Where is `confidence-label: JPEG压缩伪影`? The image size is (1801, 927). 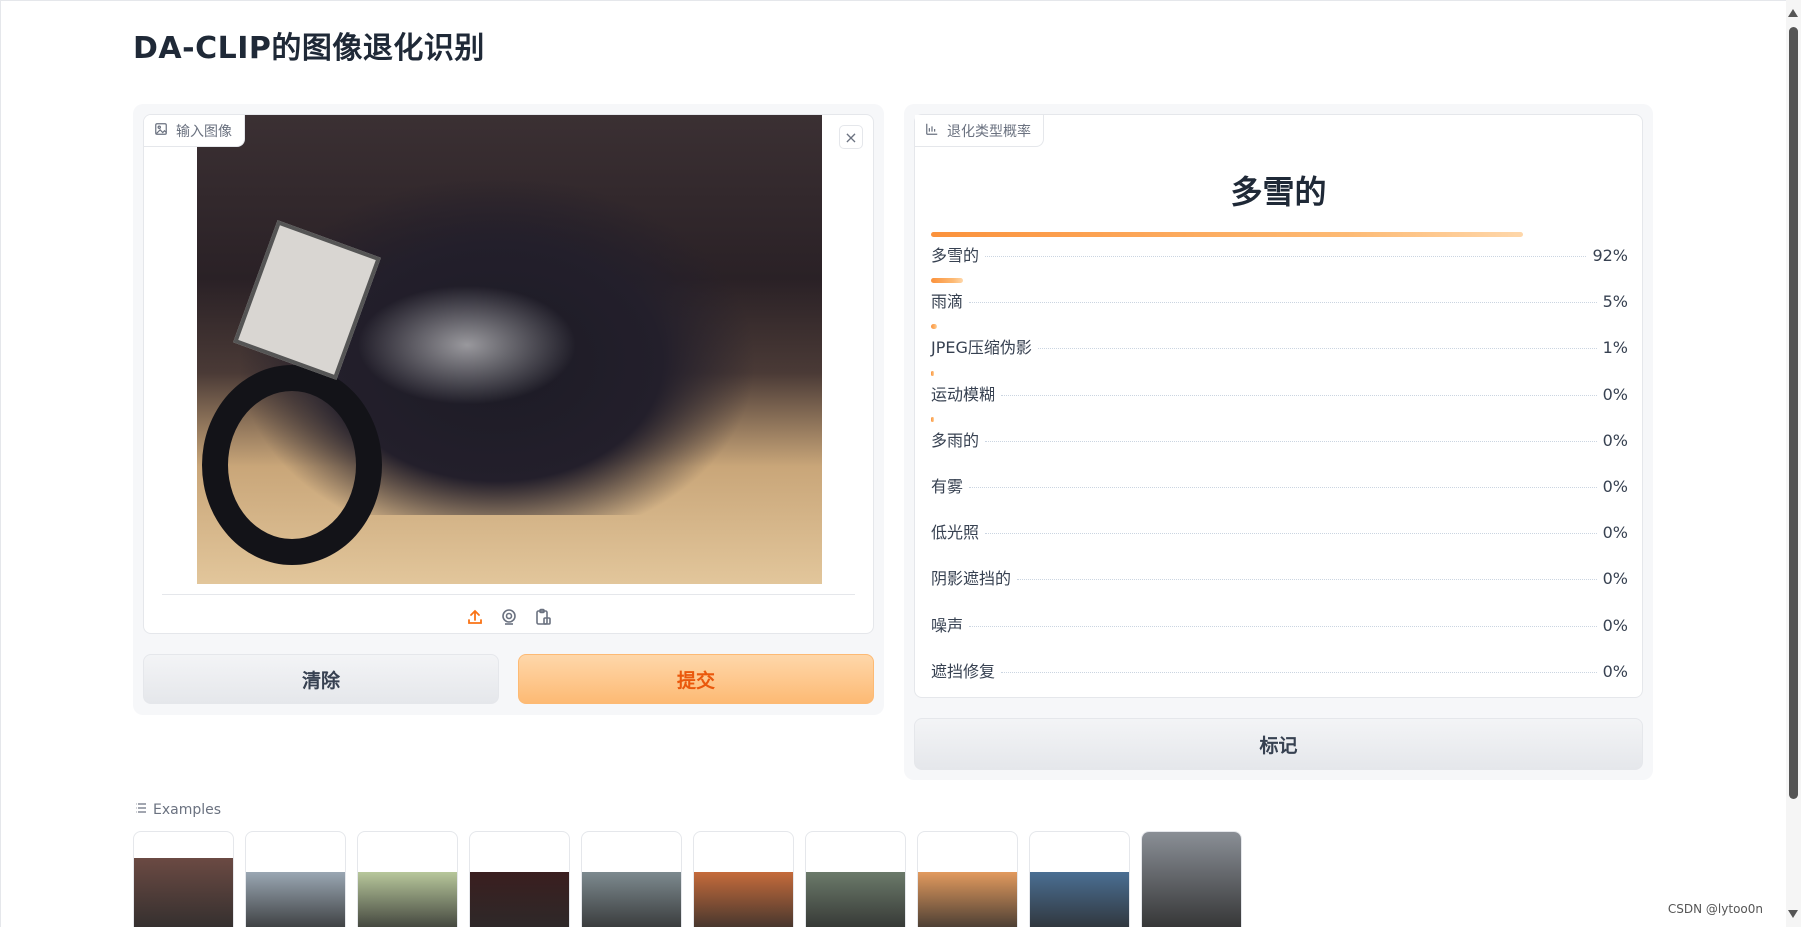
confidence-label: JPEG压缩伪影 is located at coordinates (981, 348).